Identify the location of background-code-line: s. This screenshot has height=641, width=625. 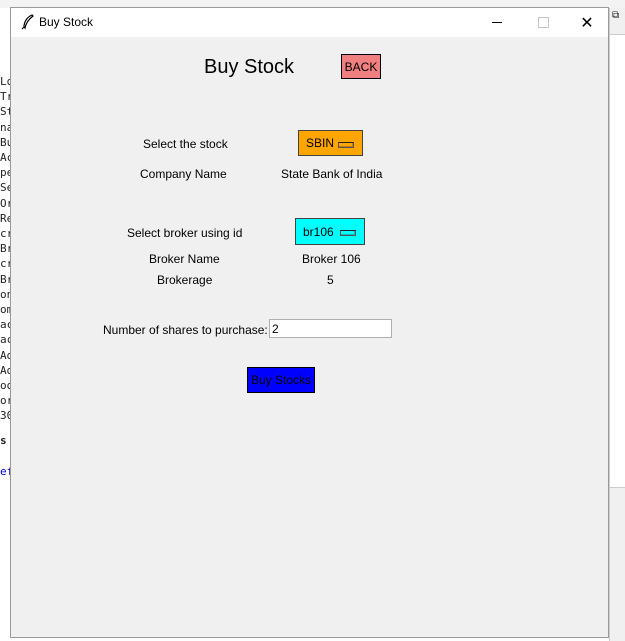
(3, 440).